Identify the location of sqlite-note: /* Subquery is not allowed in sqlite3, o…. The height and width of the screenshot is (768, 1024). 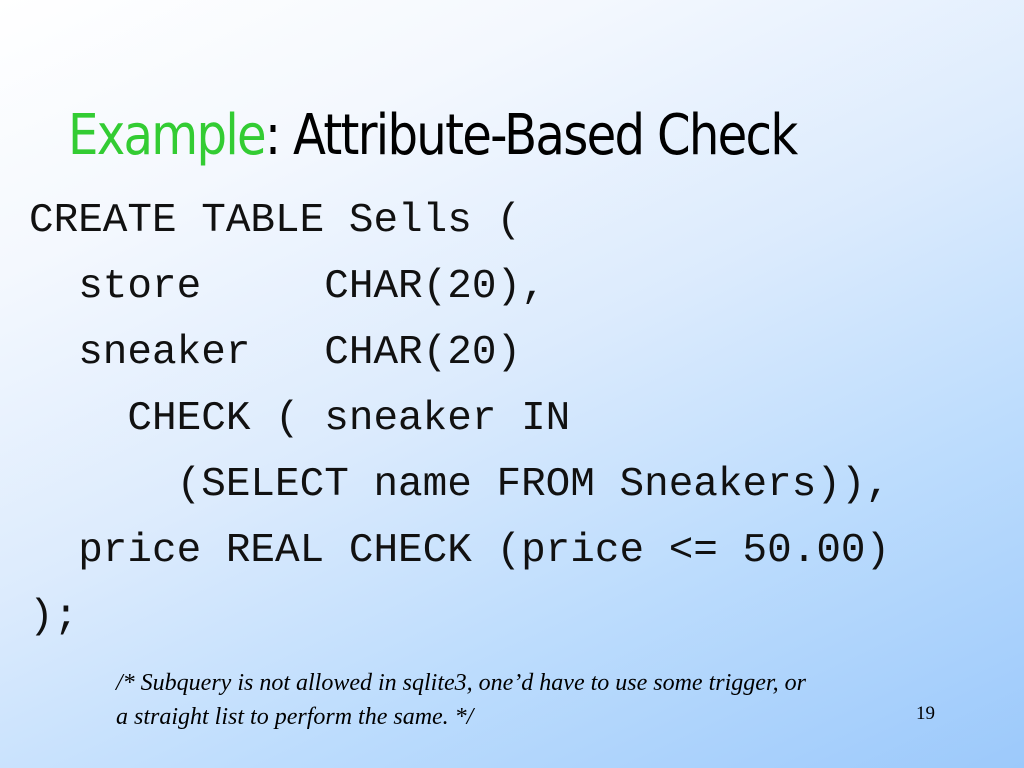
(461, 700).